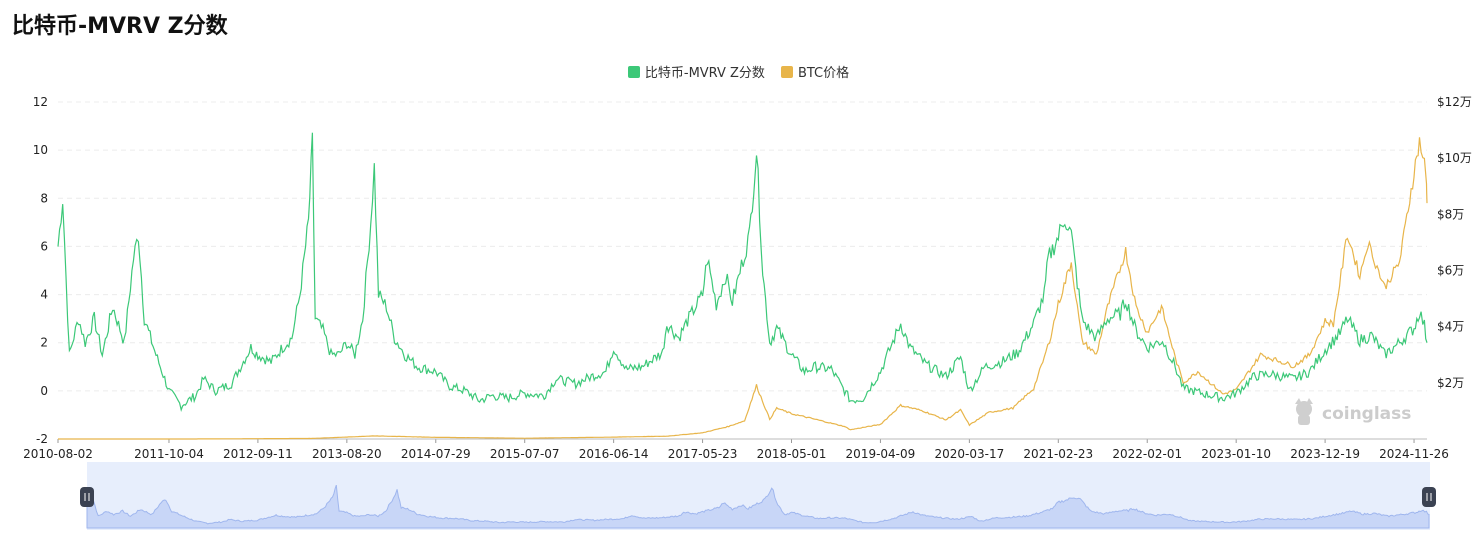  What do you see at coordinates (1304, 411) in the screenshot?
I see `coinglass-logo-icon` at bounding box center [1304, 411].